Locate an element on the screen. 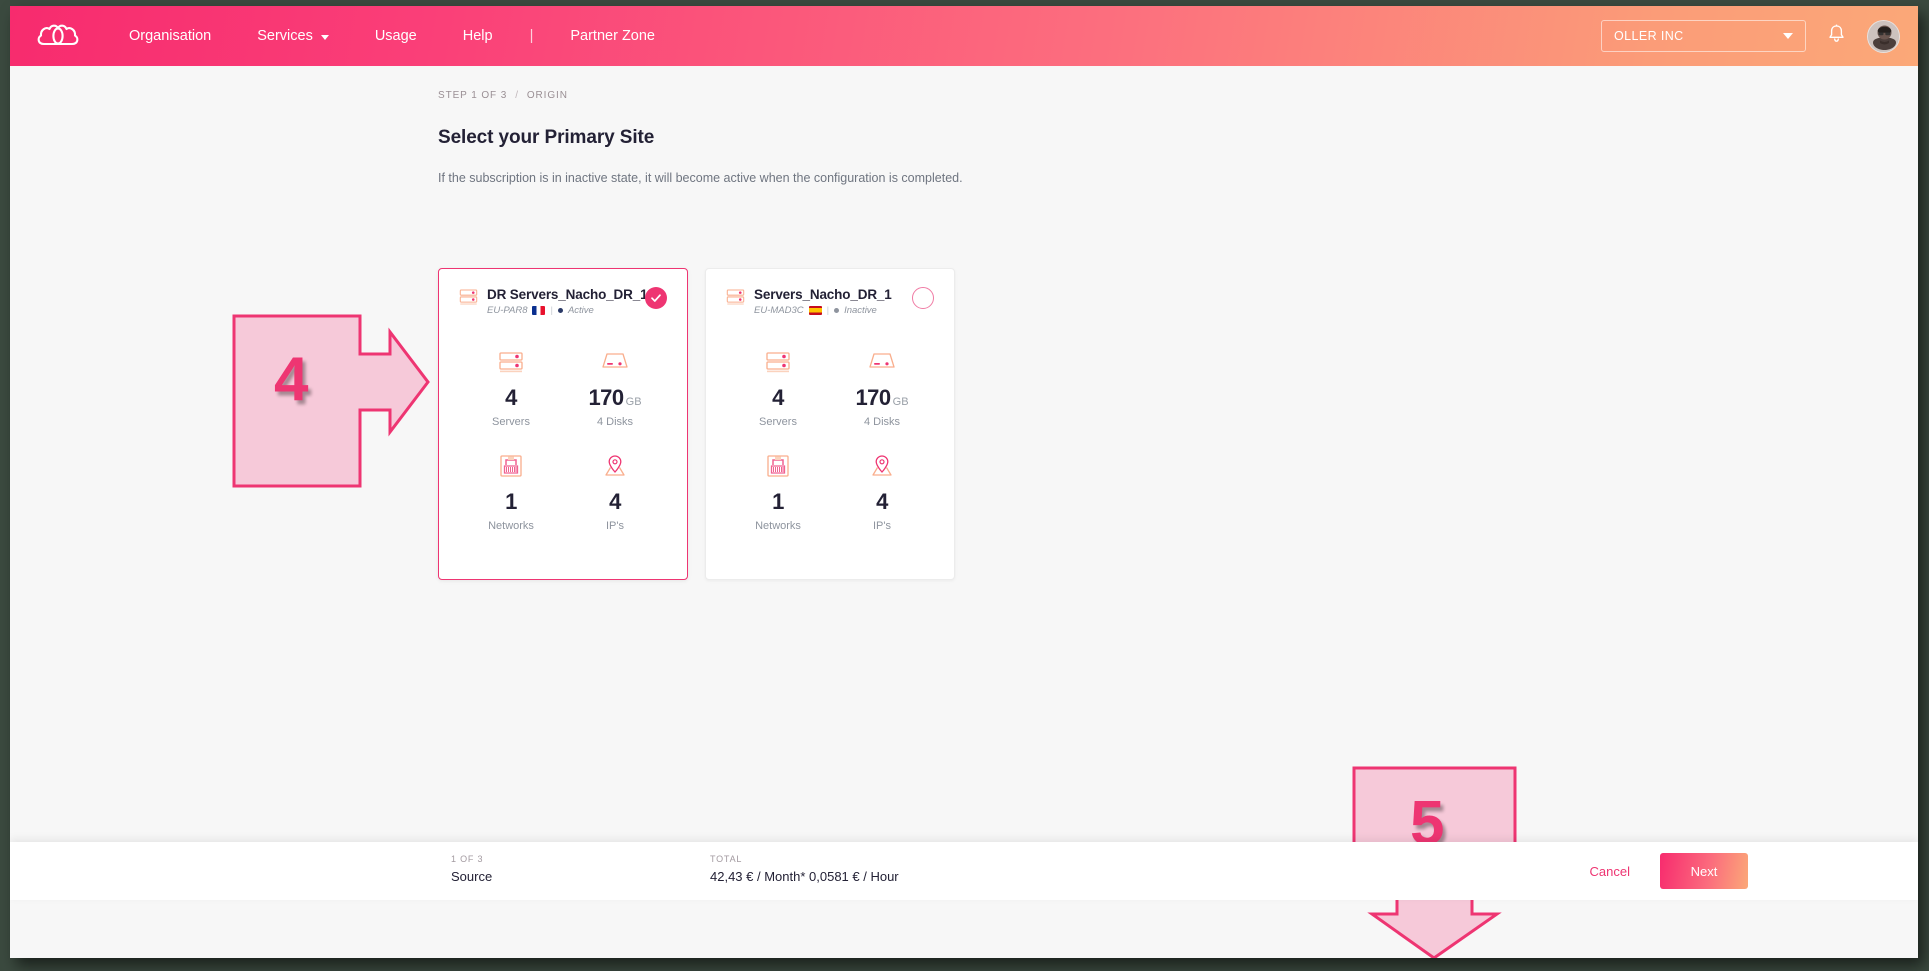  bell-icon is located at coordinates (1836, 33).